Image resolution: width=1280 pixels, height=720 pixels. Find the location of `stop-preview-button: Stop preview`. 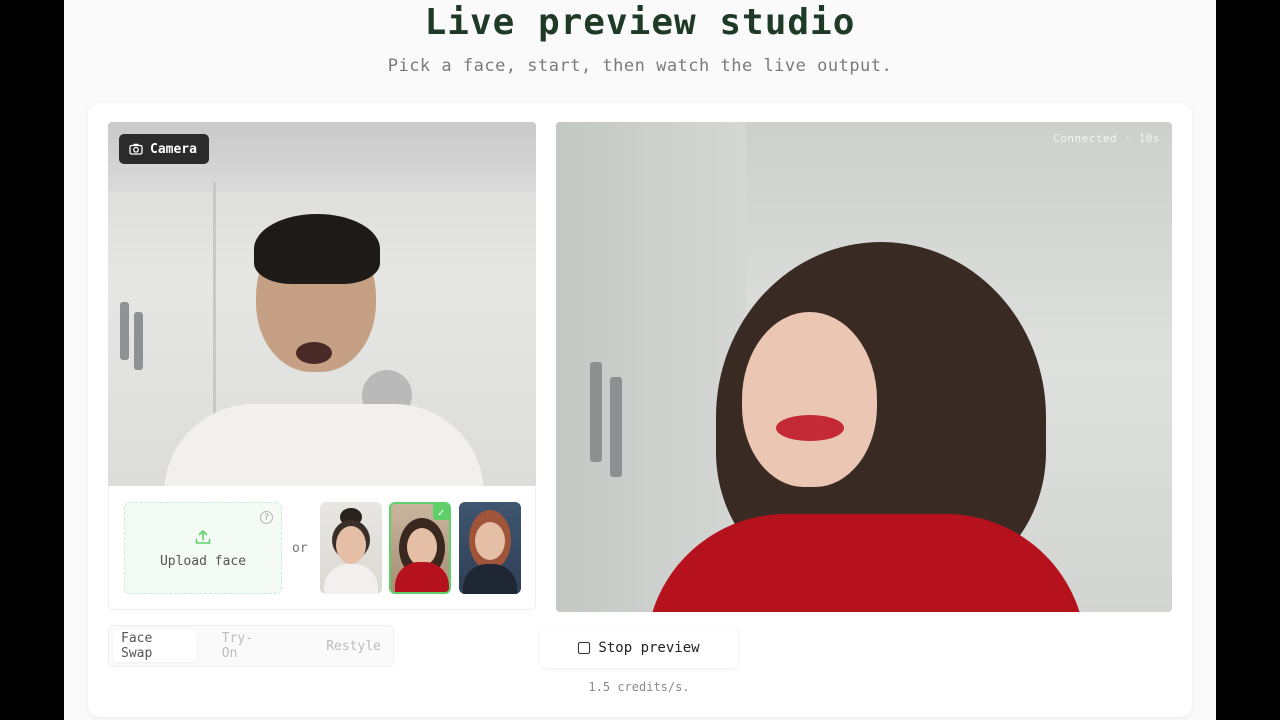

stop-preview-button: Stop preview is located at coordinates (639, 648).